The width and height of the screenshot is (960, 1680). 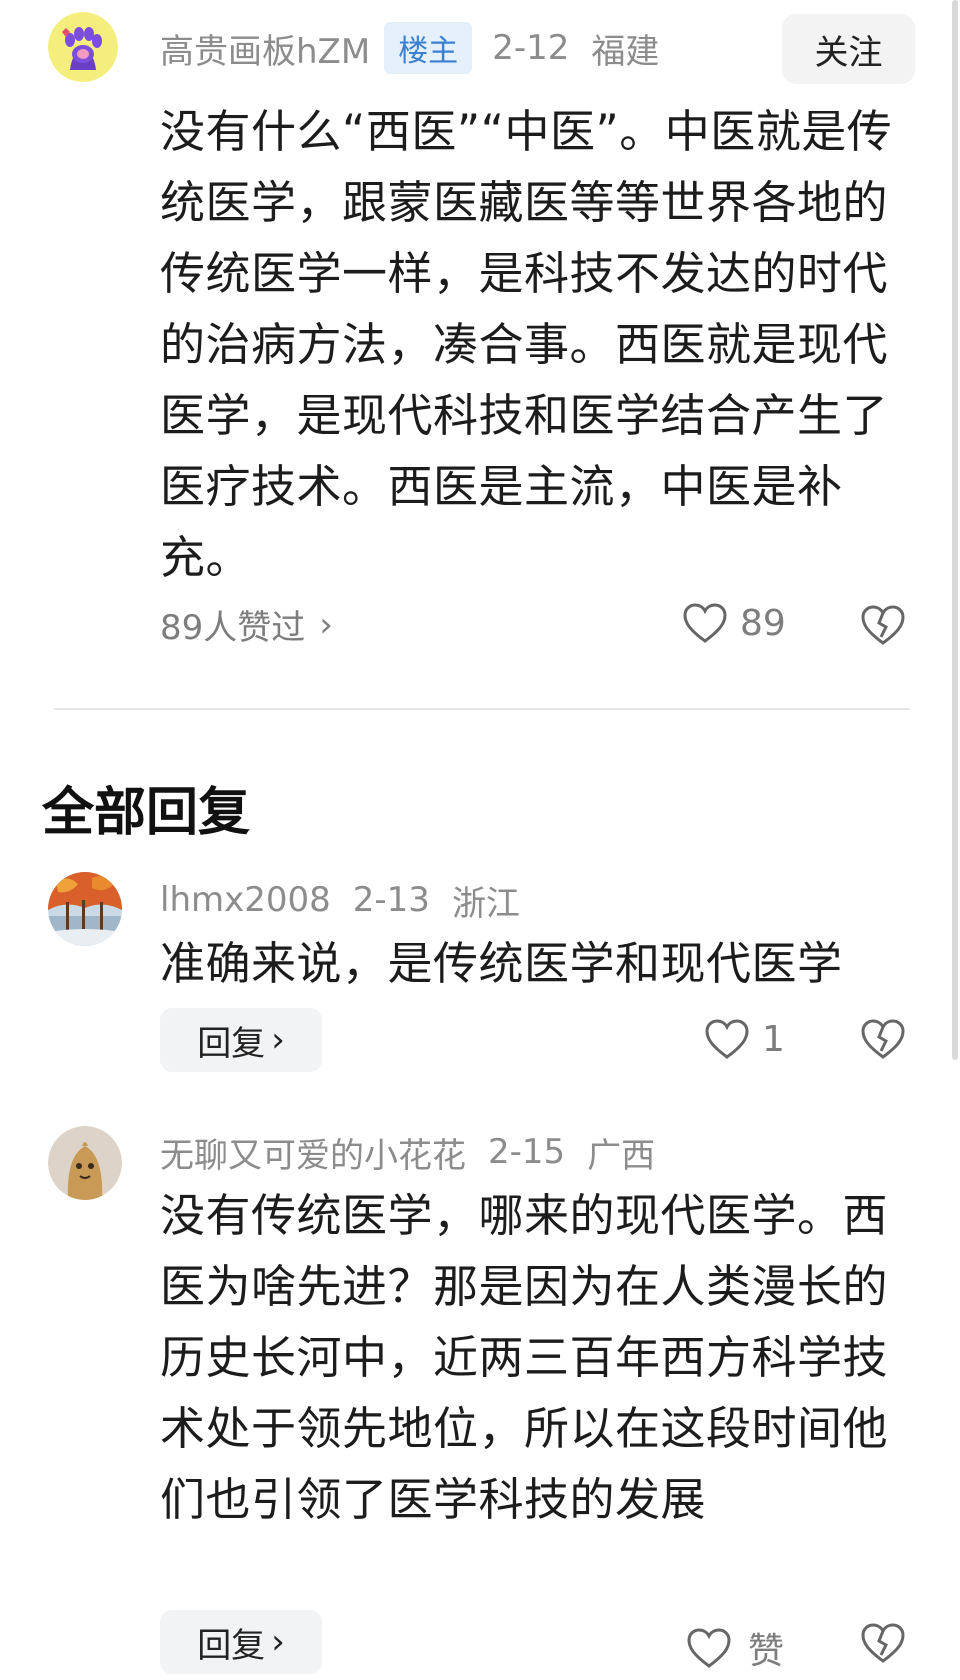 I want to click on reply-2-meta: 无聊又可爱的小花花 2-15 广西, so click(x=407, y=1152).